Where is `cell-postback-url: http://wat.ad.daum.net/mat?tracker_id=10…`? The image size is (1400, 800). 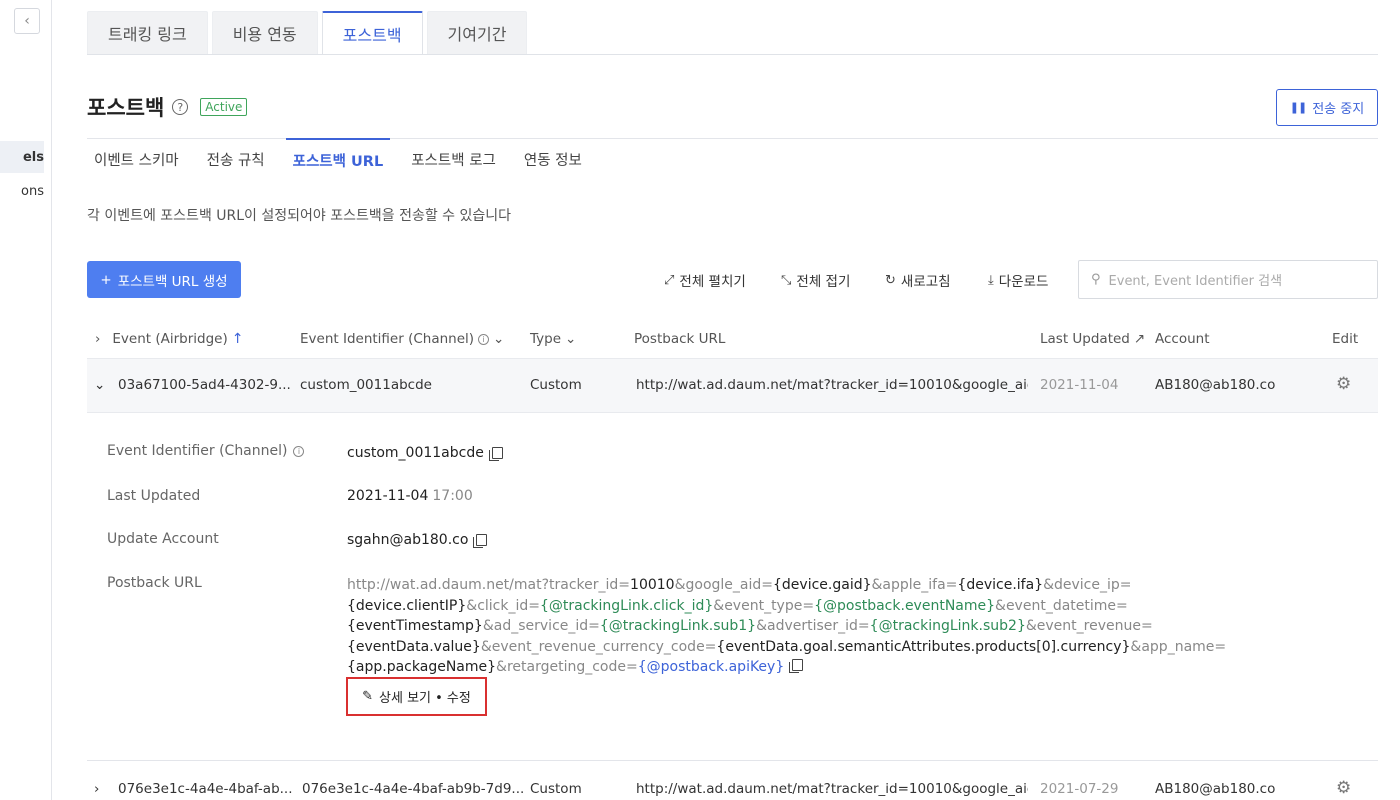
cell-postback-url: http://wat.ad.daum.net/mat?tracker_id=10… is located at coordinates (832, 789).